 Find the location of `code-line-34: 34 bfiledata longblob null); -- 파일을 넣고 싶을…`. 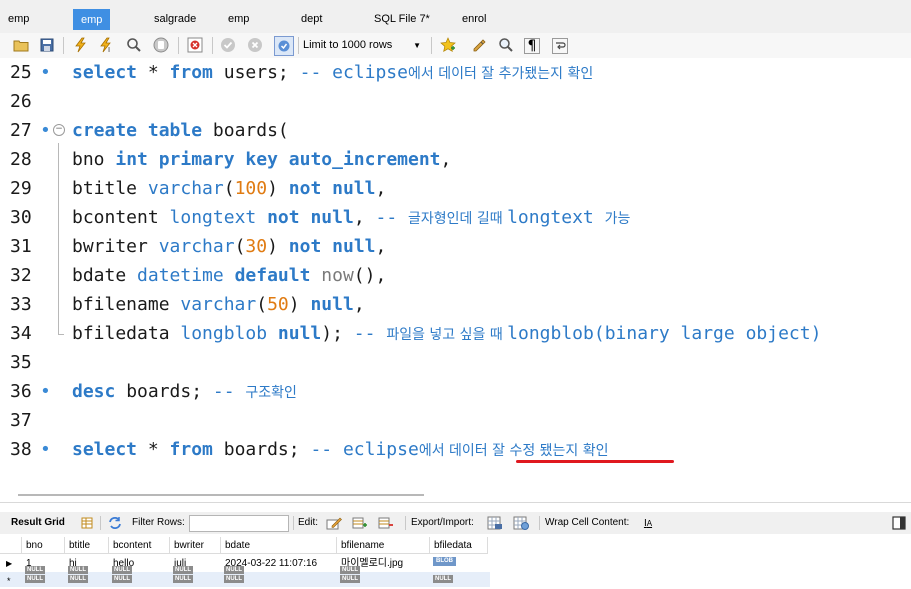

code-line-34: 34 bfiledata longblob null); -- 파일을 넣고 싶을… is located at coordinates (455, 333).